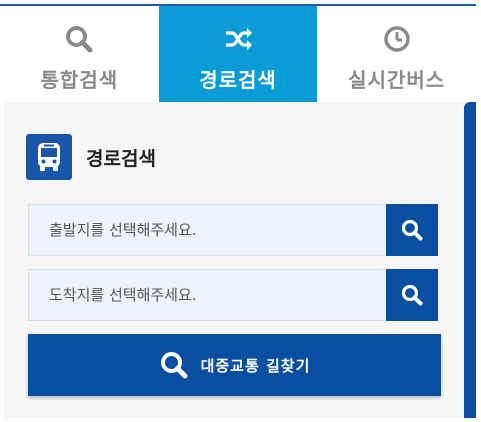  I want to click on scrollbar, so click(470, 260).